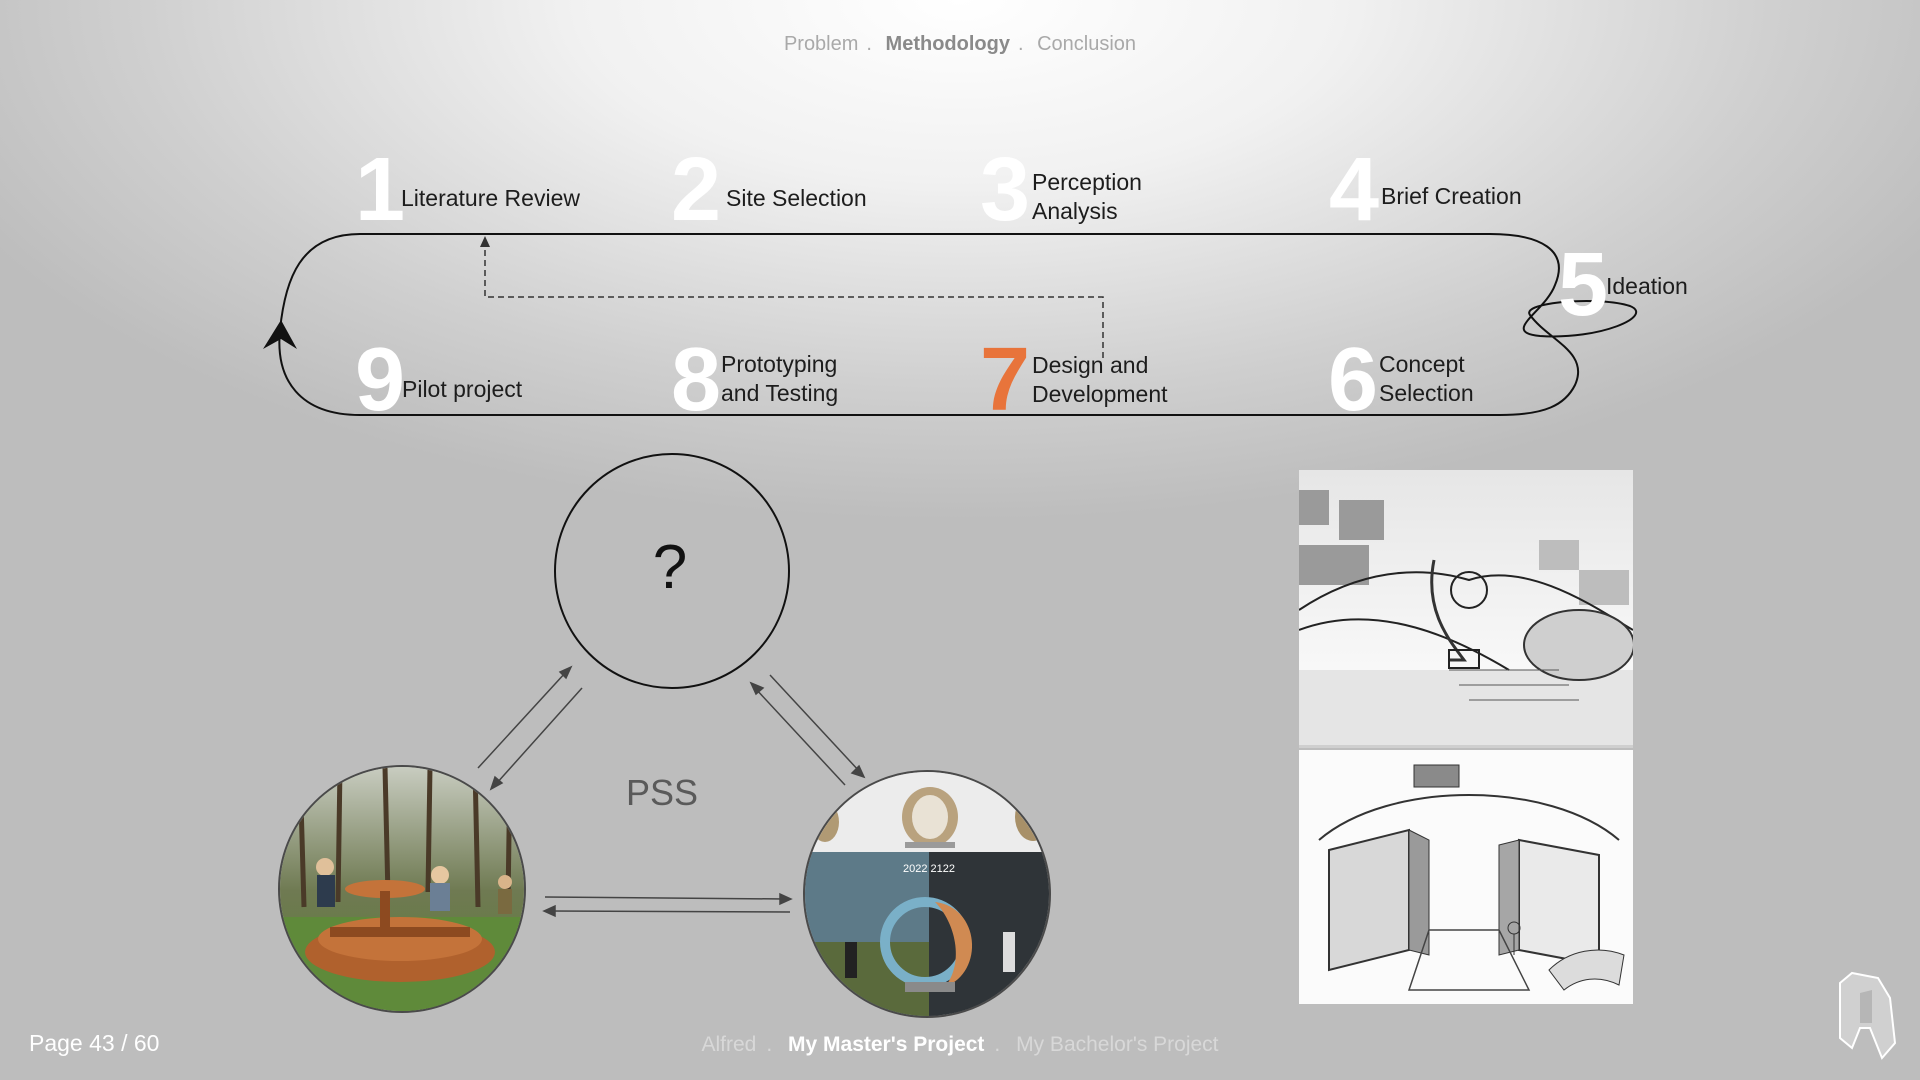 This screenshot has width=1920, height=1080. Describe the element at coordinates (402, 889) in the screenshot. I see `playground-photo` at that location.